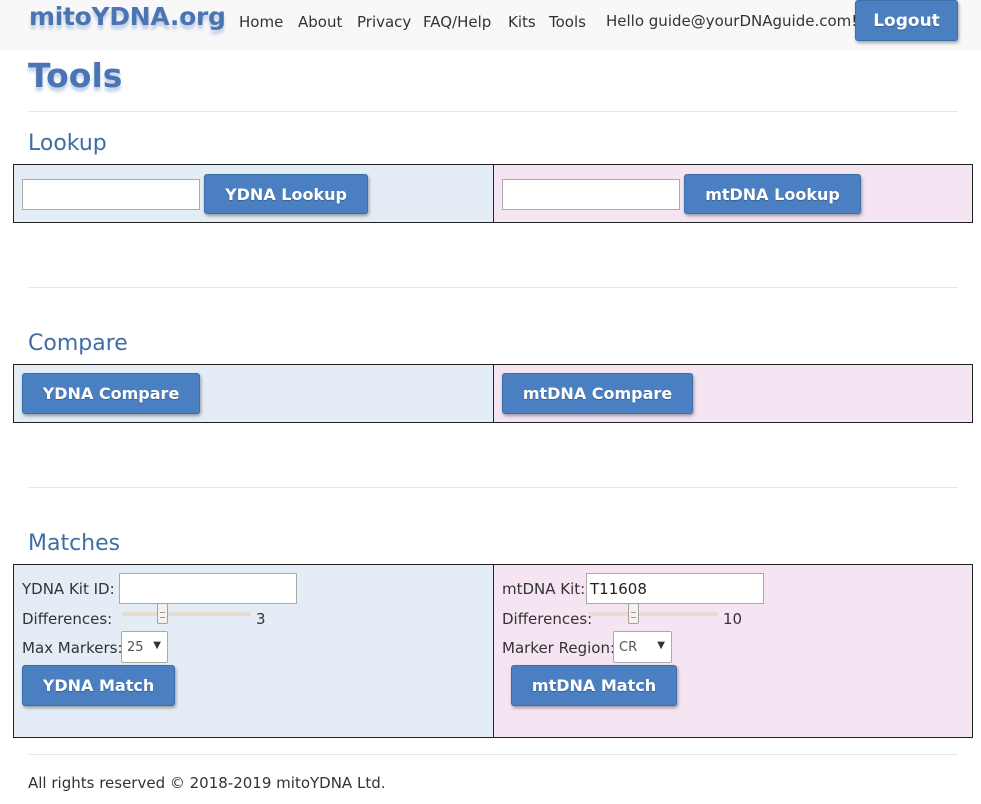  What do you see at coordinates (522, 22) in the screenshot?
I see `nav-kits: Kits` at bounding box center [522, 22].